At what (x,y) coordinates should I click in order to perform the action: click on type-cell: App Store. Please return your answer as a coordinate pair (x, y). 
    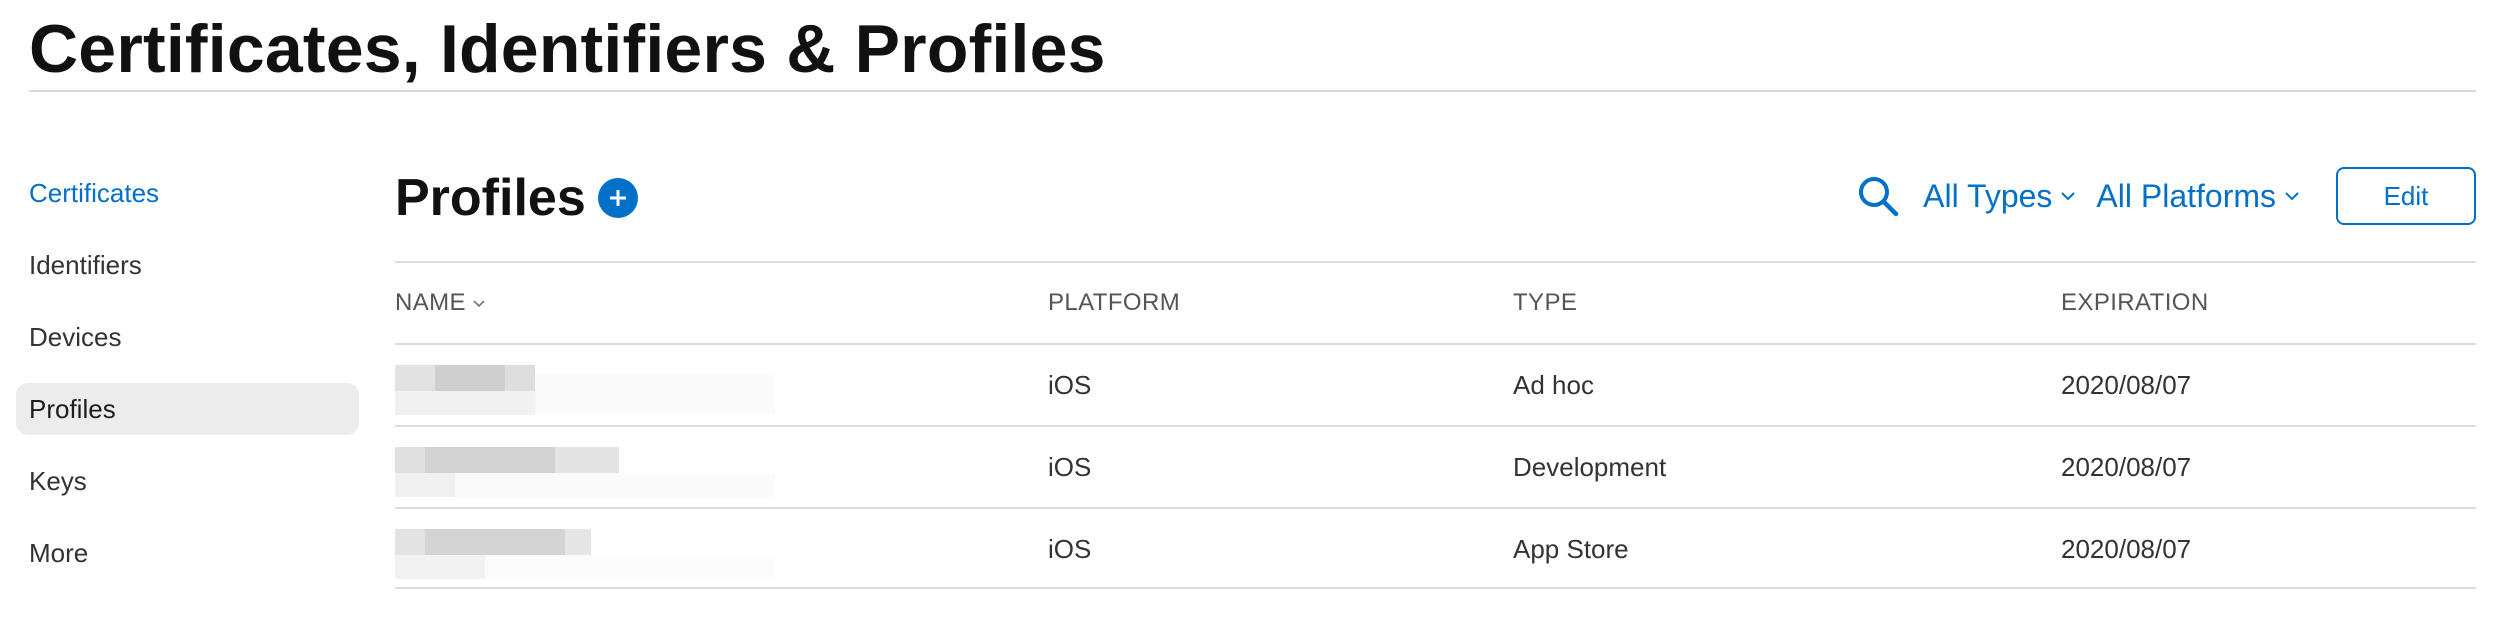
    Looking at the image, I should click on (1571, 548).